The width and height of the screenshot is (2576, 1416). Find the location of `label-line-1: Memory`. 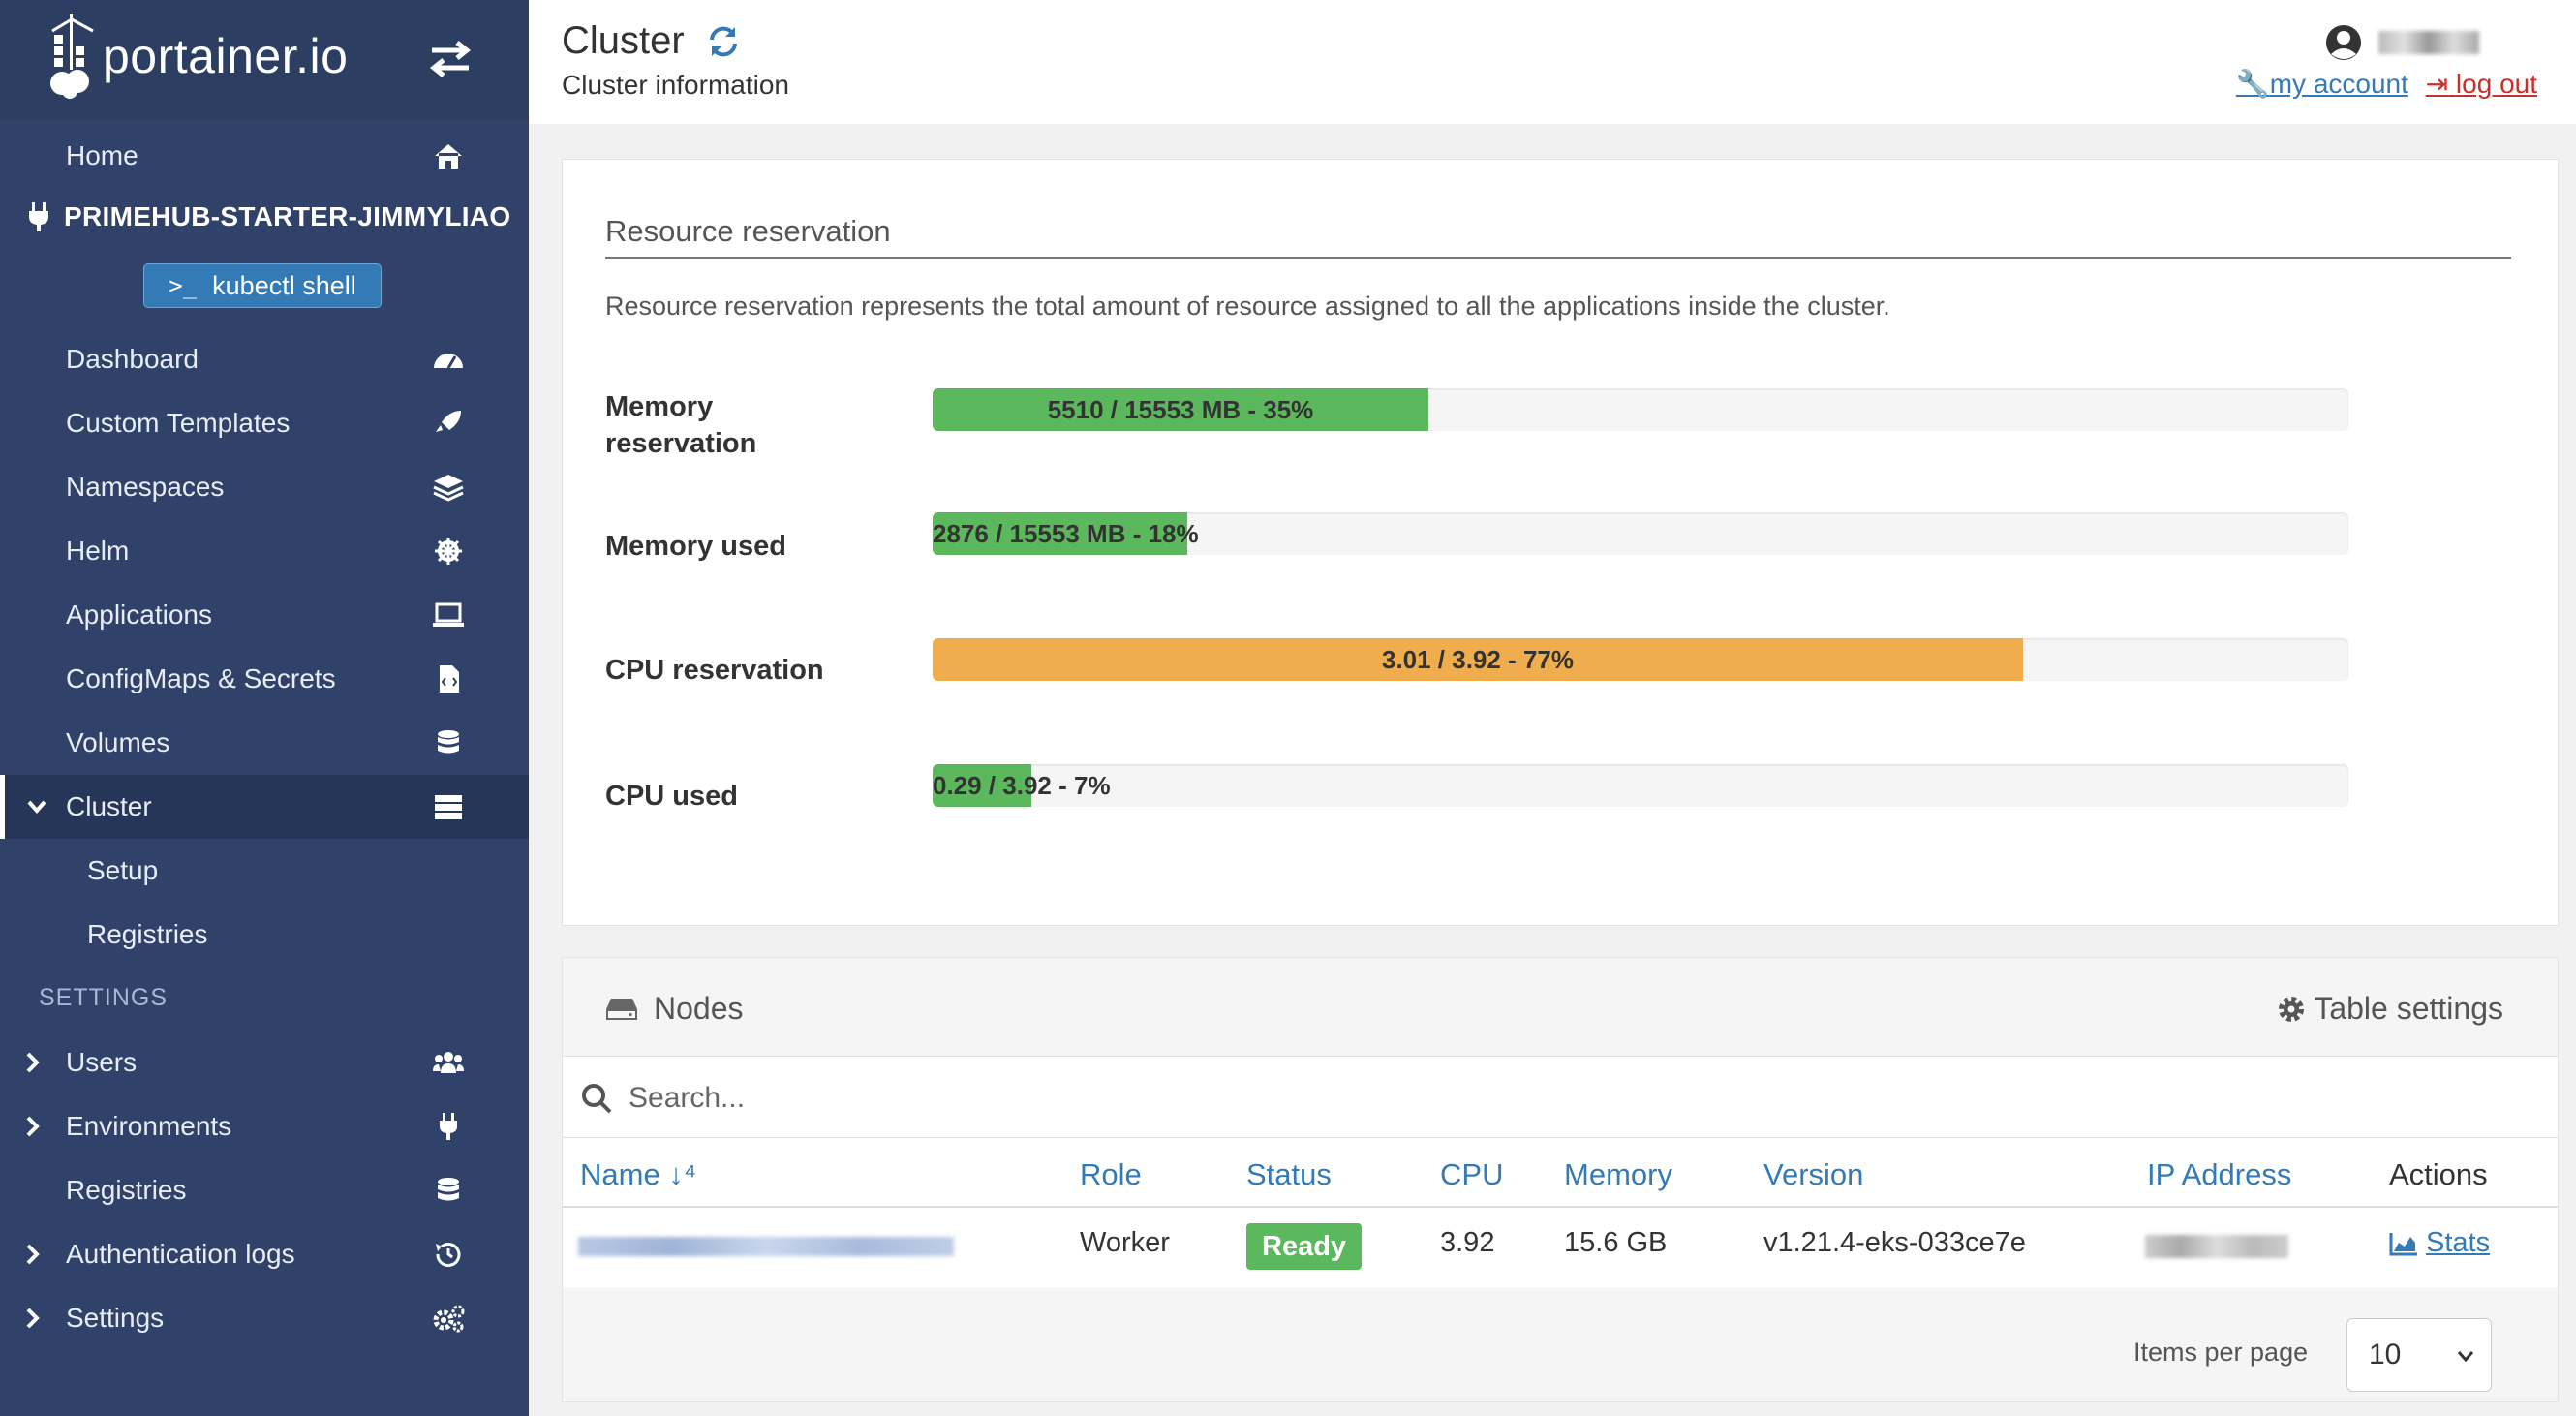

label-line-1: Memory is located at coordinates (659, 406).